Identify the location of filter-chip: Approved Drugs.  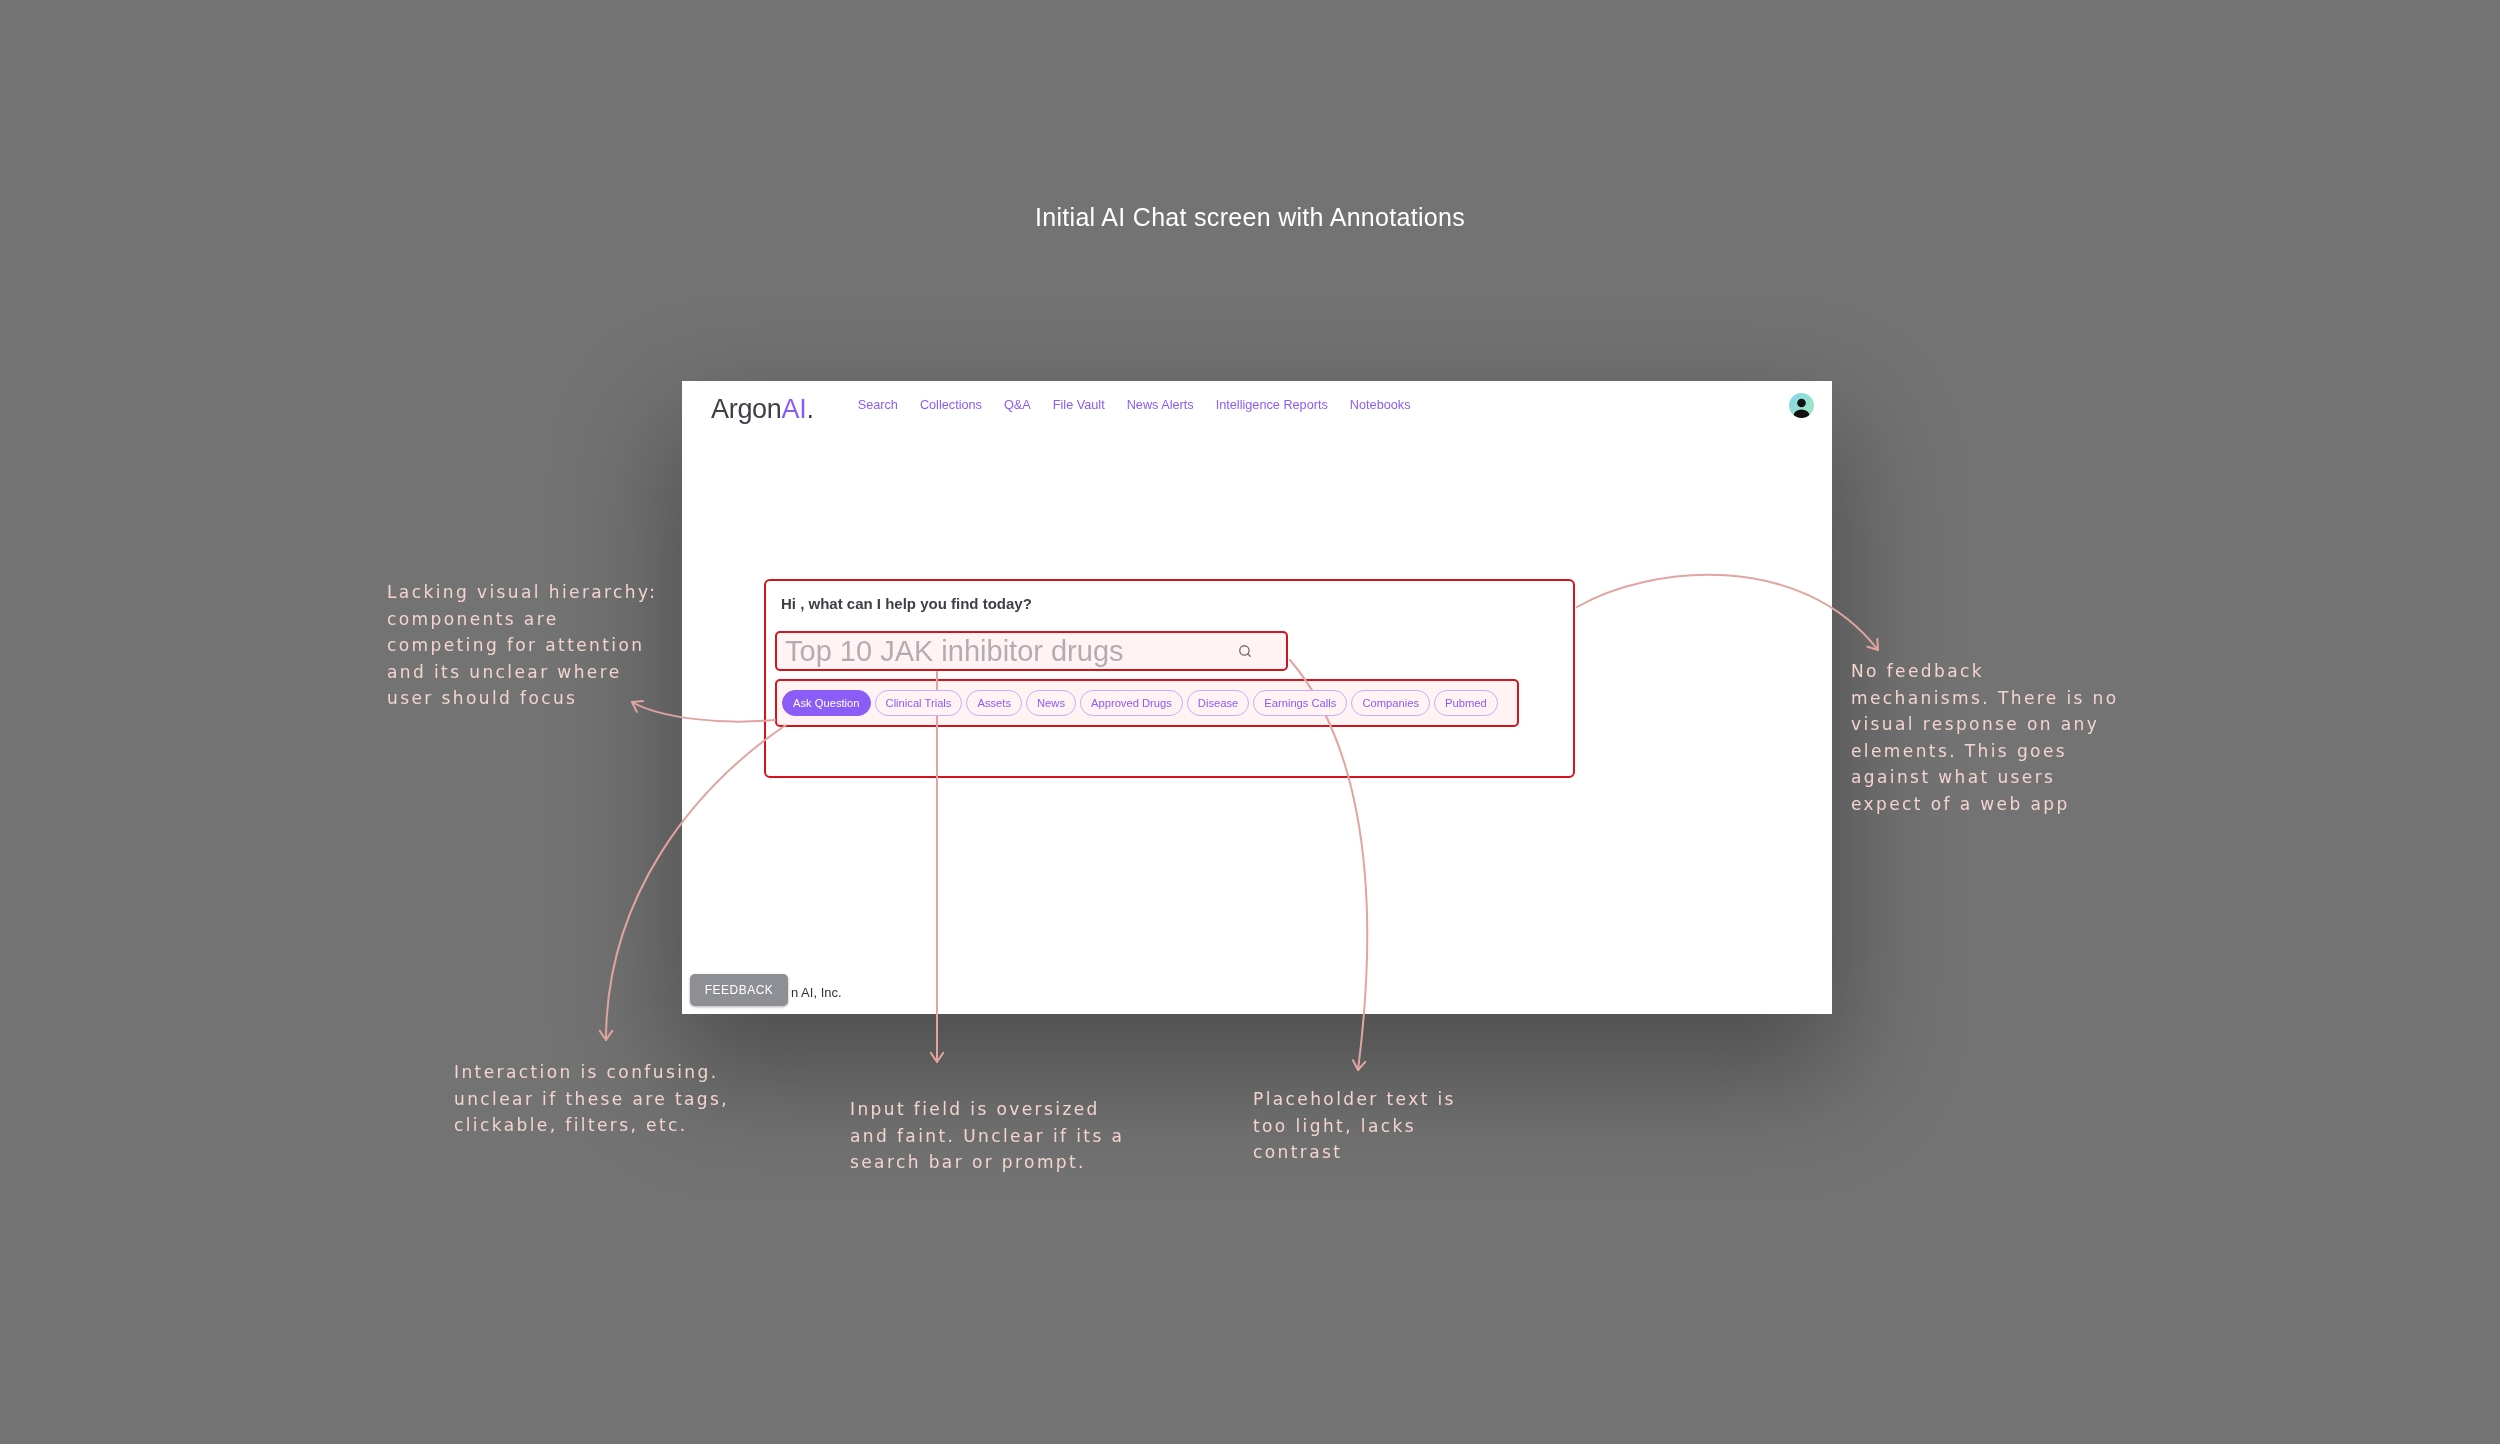
(1131, 703).